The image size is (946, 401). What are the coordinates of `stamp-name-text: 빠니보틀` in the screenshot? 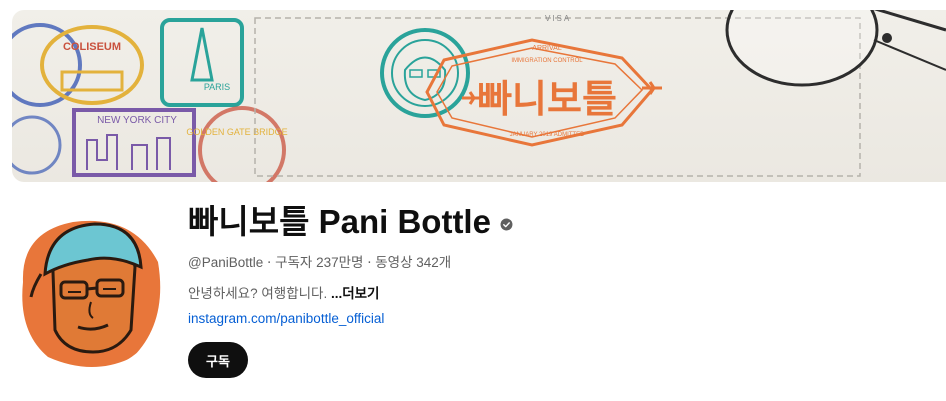 It's located at (547, 99).